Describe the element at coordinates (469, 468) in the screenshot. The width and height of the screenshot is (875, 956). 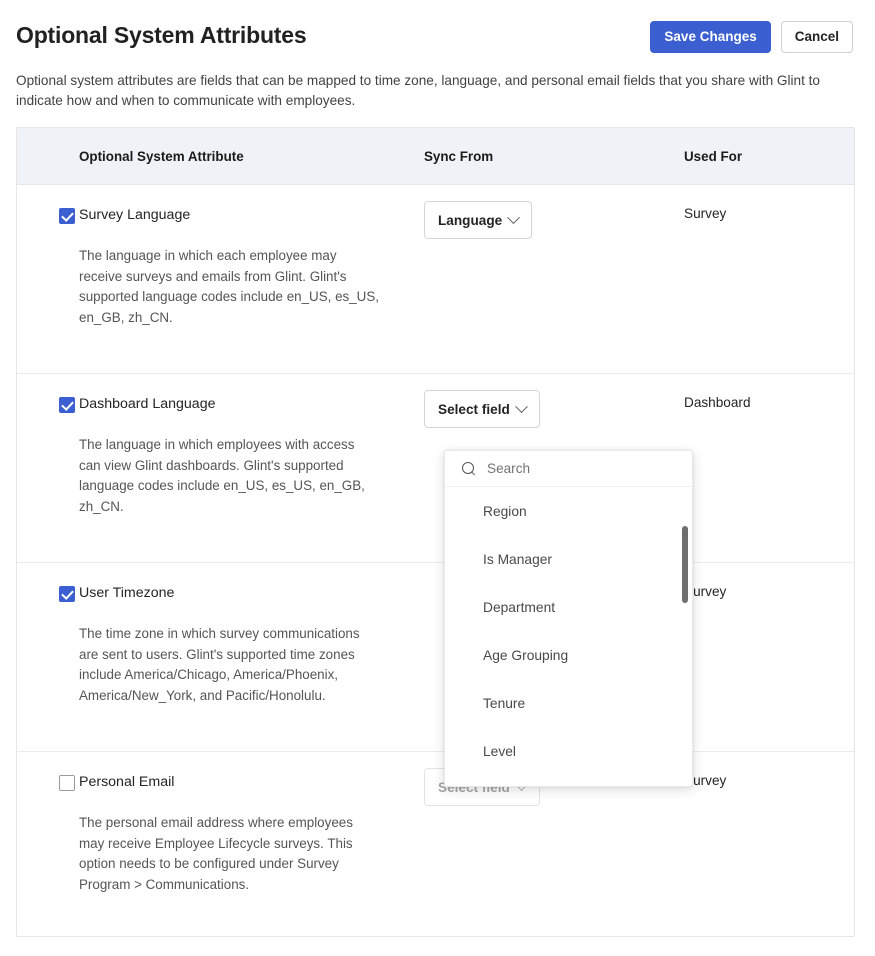
I see `search-icon` at that location.